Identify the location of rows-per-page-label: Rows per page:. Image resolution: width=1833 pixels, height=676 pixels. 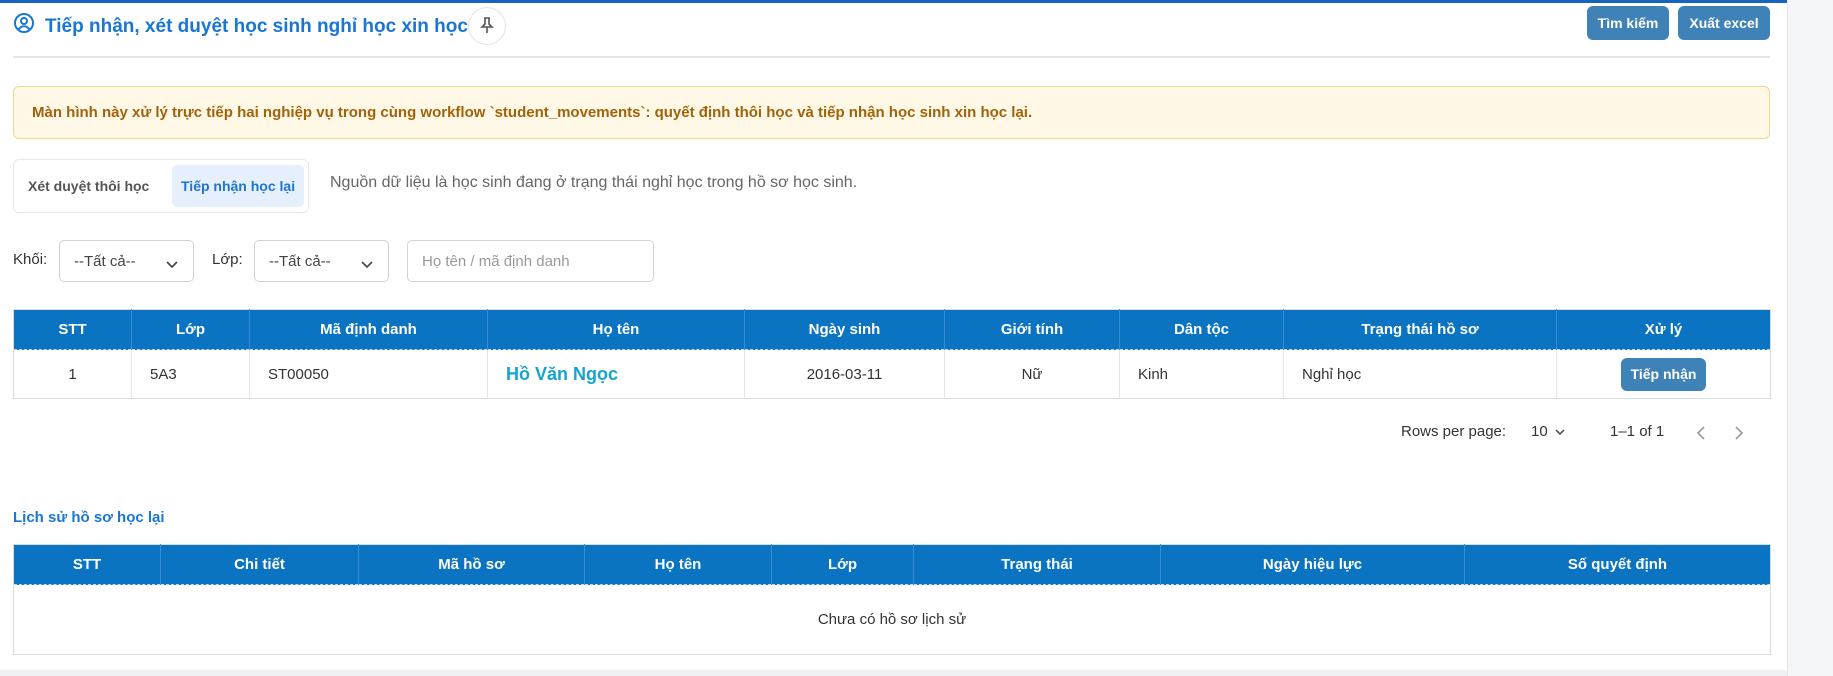
(1454, 431).